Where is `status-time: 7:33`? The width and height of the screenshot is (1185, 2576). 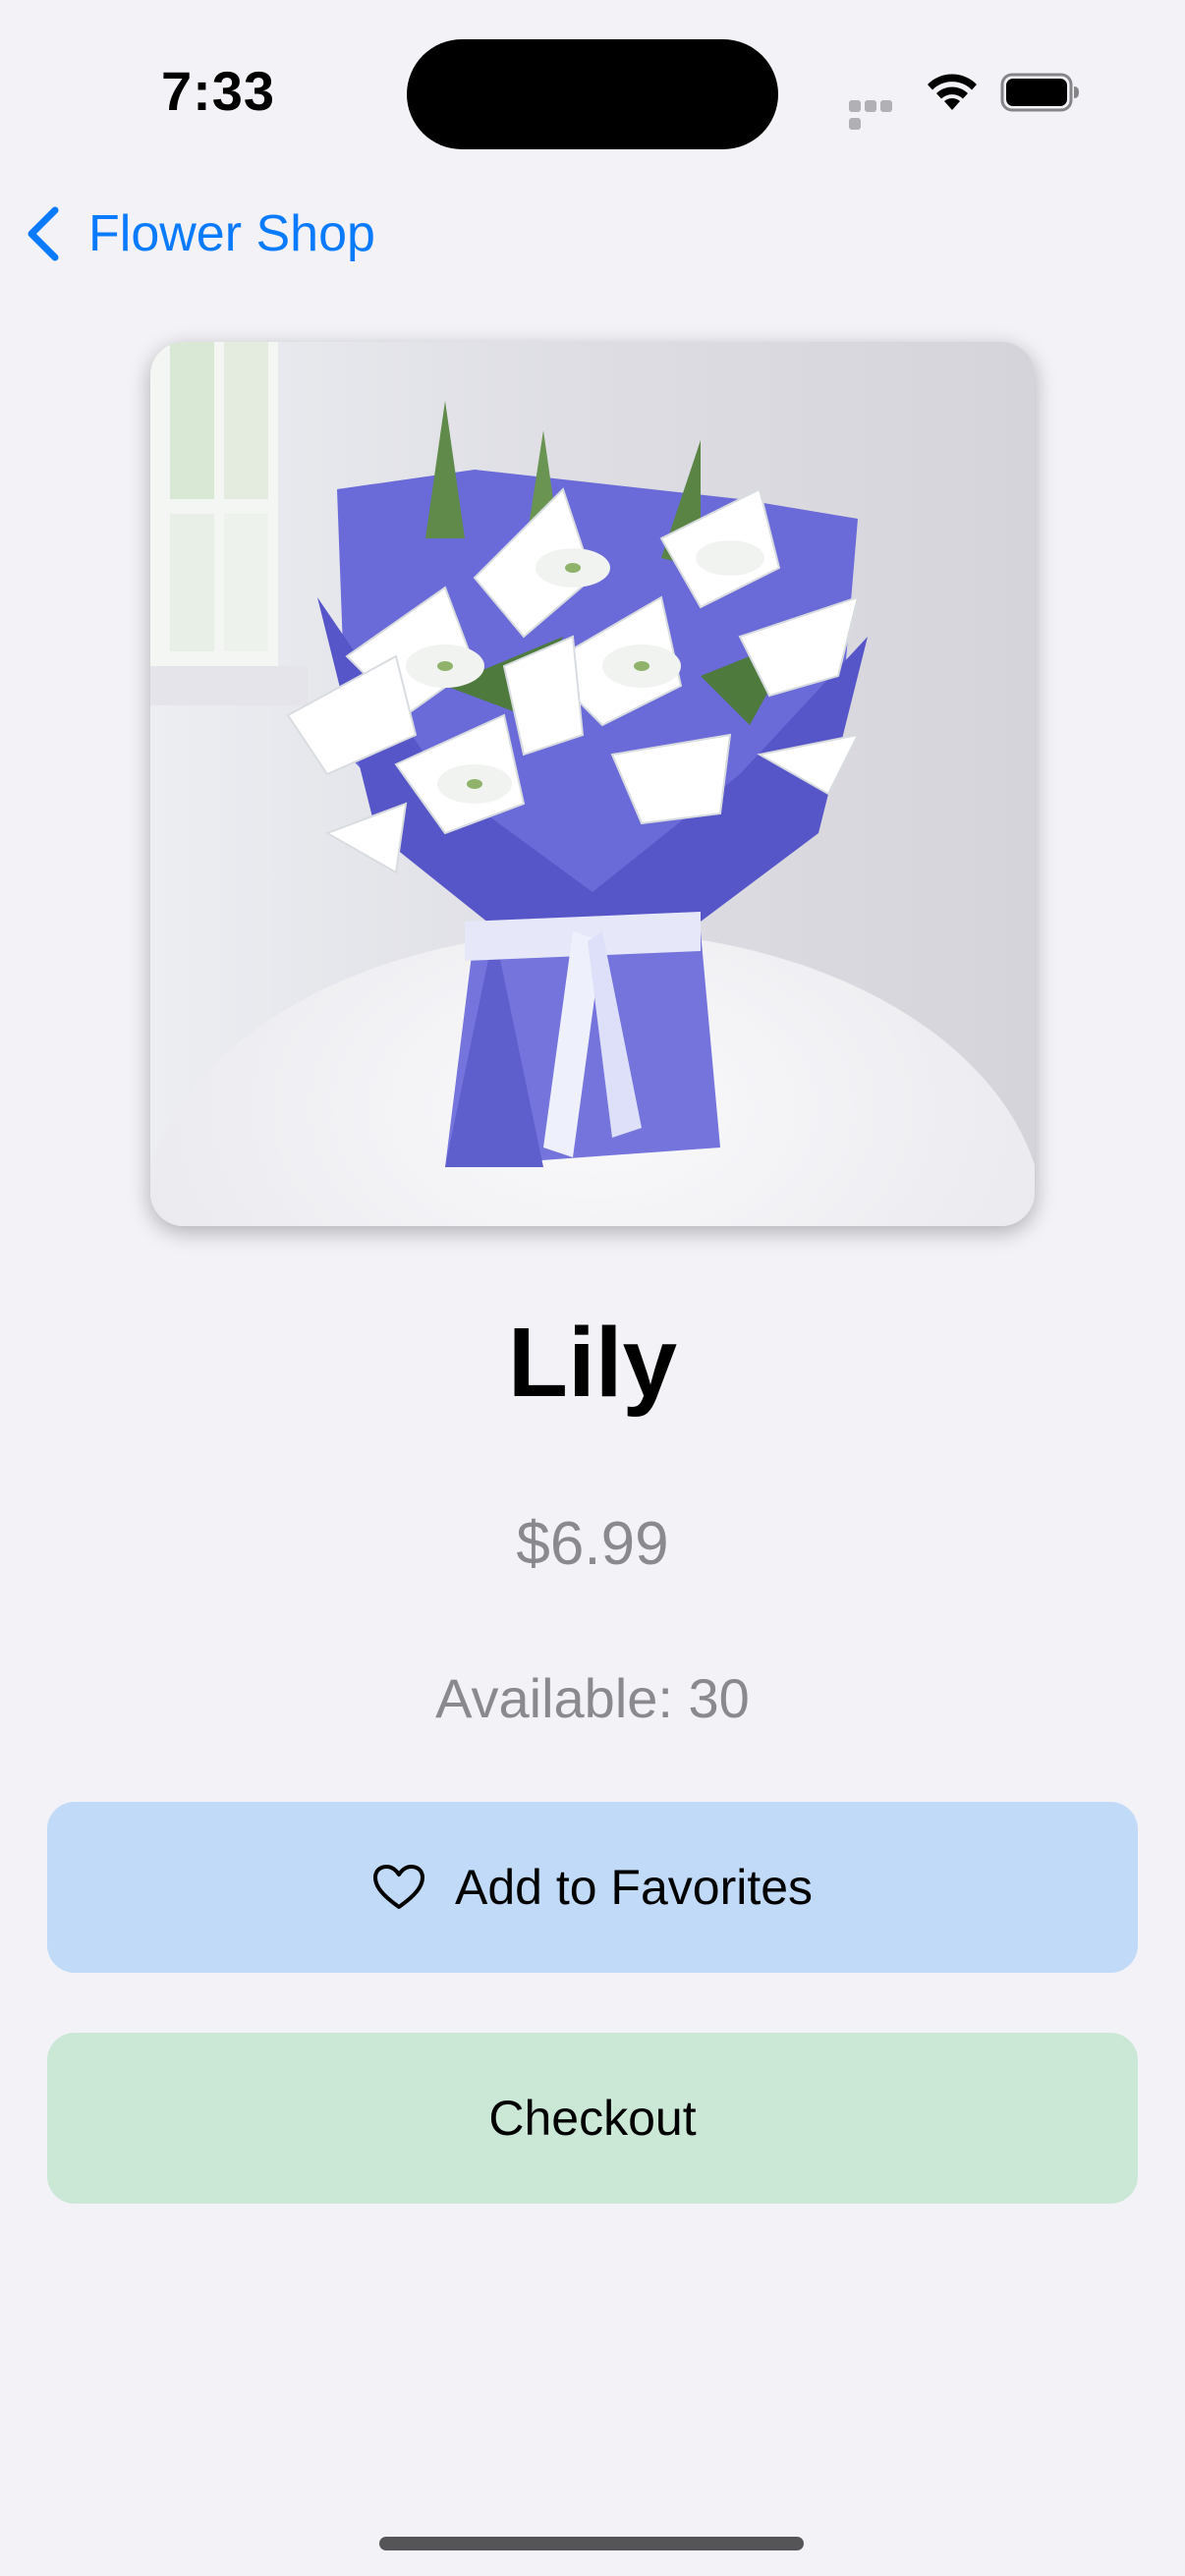 status-time: 7:33 is located at coordinates (218, 91).